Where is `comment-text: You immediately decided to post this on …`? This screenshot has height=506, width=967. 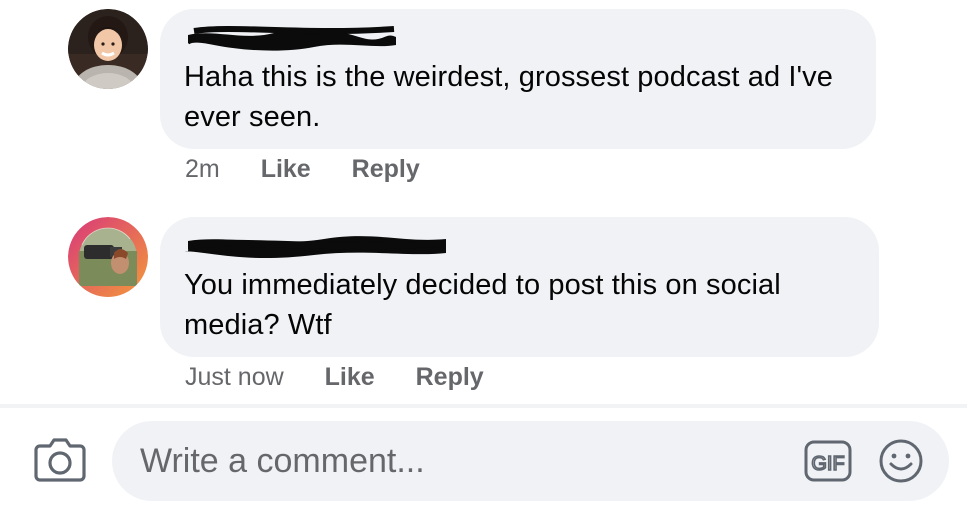 comment-text: You immediately decided to post this on … is located at coordinates (482, 305).